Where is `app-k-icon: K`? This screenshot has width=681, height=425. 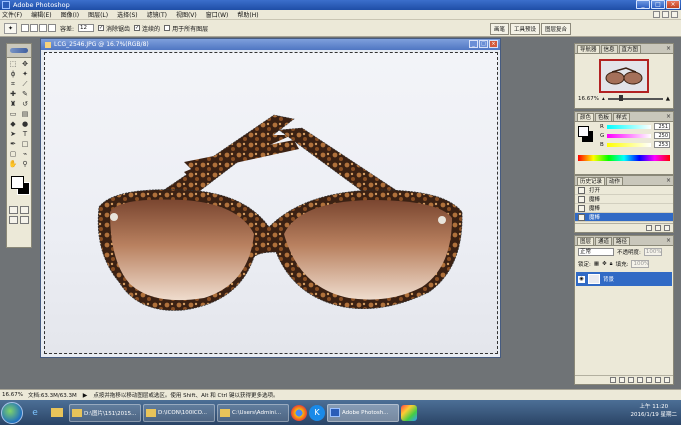 app-k-icon: K is located at coordinates (317, 412).